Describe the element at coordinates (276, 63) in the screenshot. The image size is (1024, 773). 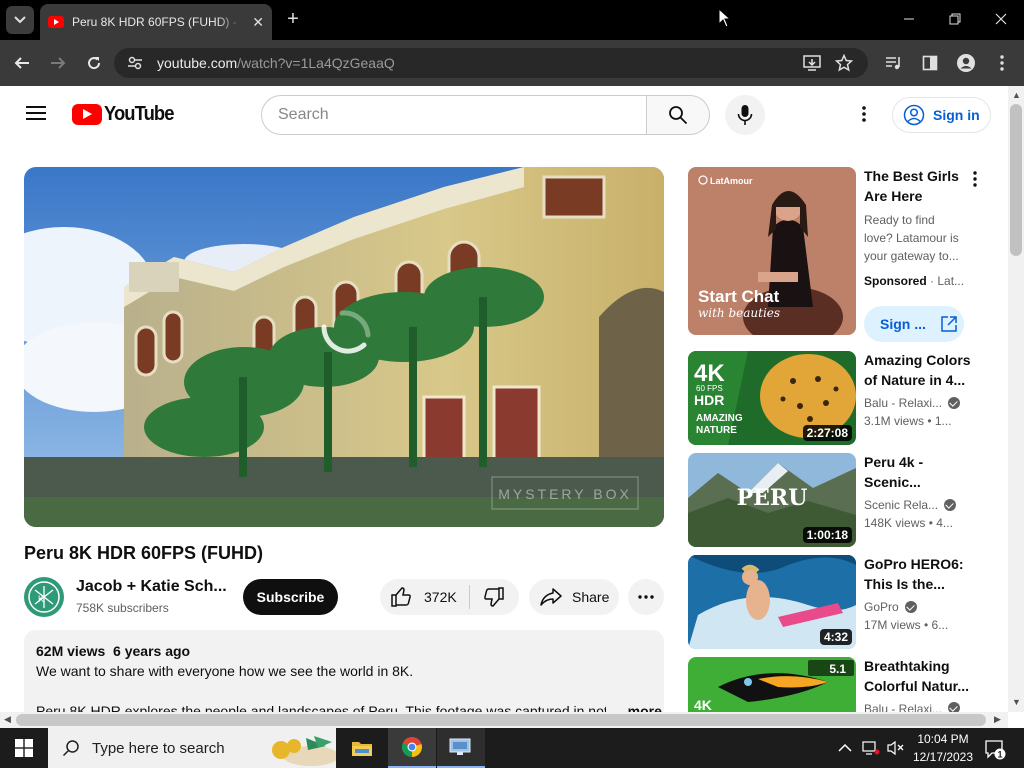
I see `url-text: youtube.com/watch?v=1La4QzGeaaQ` at that location.